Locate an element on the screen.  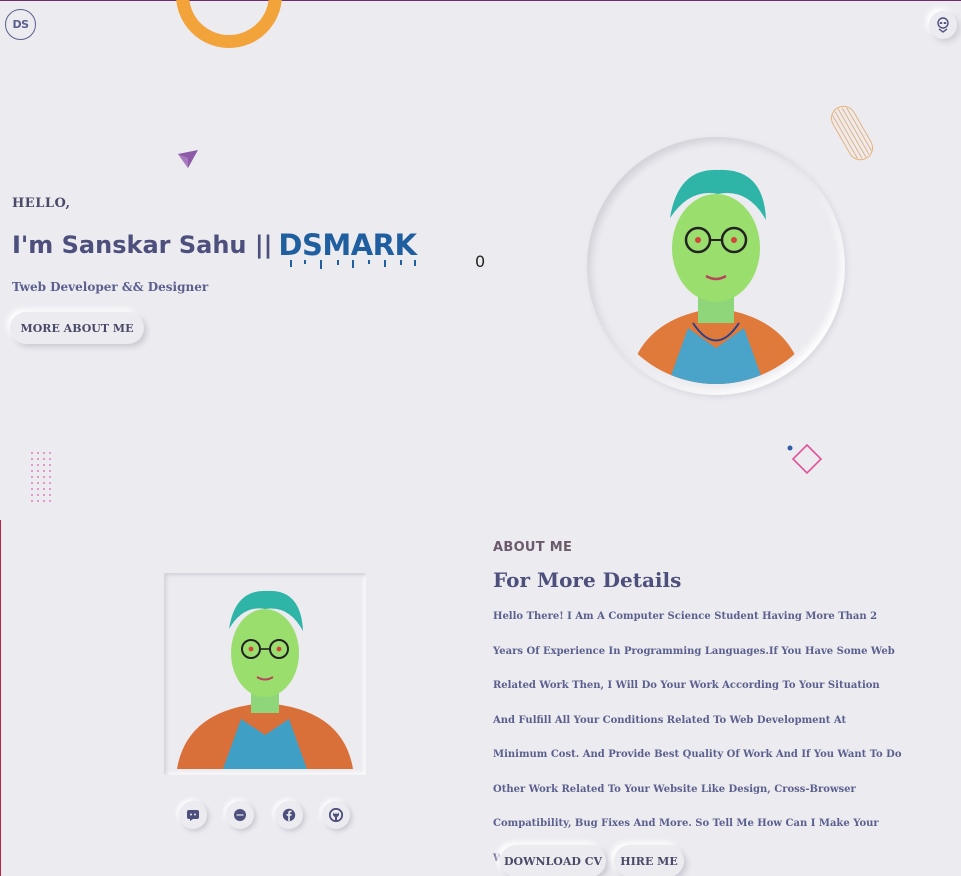
download-cv-button: DOWNLOAD CV is located at coordinates (553, 860).